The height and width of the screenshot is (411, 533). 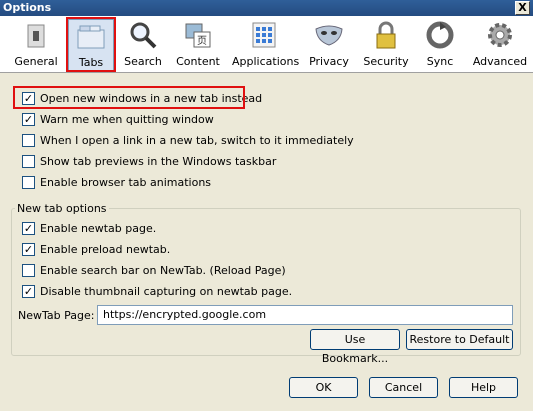 What do you see at coordinates (105, 249) in the screenshot?
I see `option-label: Enable preload newtab.` at bounding box center [105, 249].